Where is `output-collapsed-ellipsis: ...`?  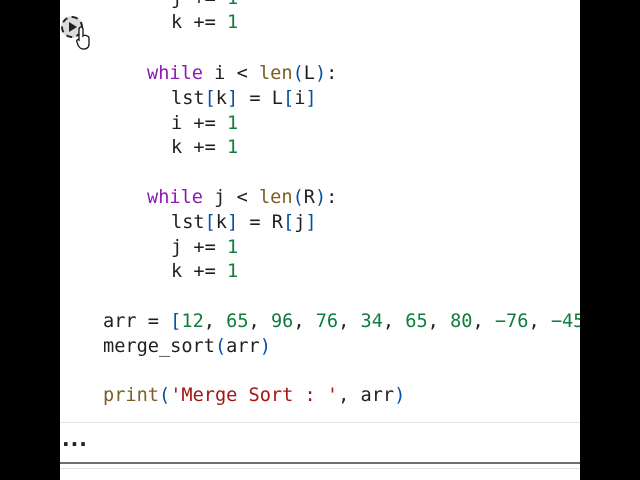 output-collapsed-ellipsis: ... is located at coordinates (75, 439).